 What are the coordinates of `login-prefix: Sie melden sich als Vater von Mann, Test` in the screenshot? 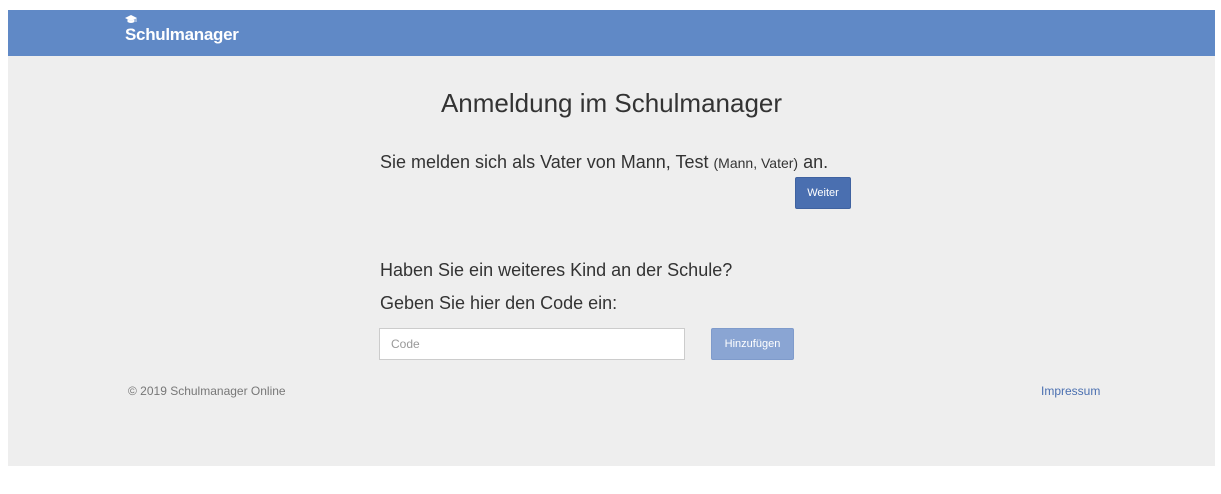 It's located at (544, 162).